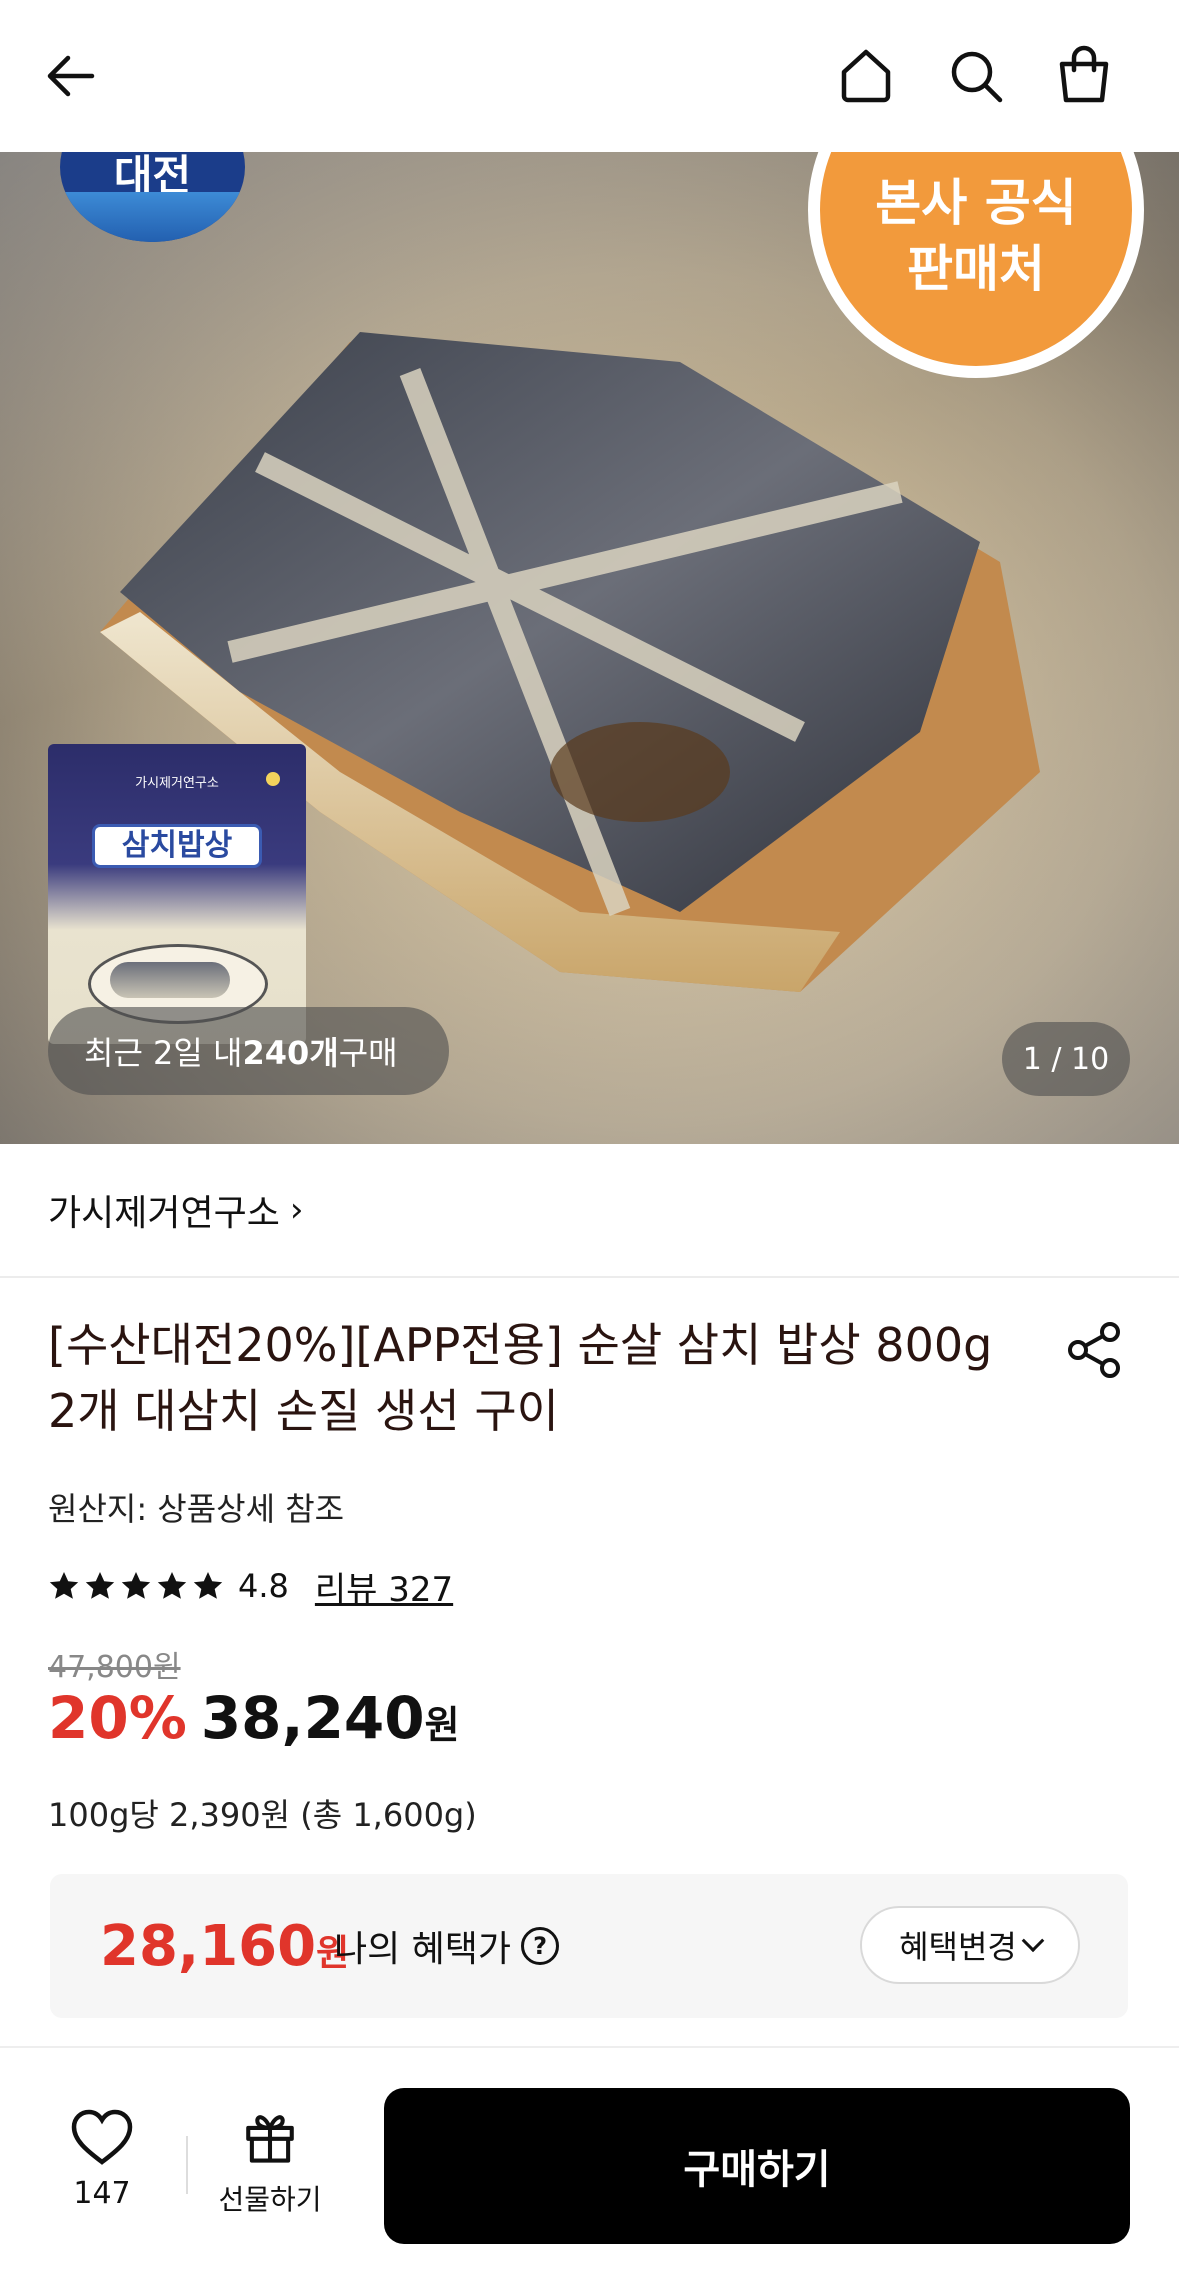 The width and height of the screenshot is (1179, 2277). I want to click on store-name: 가시제거연구소, so click(164, 1213).